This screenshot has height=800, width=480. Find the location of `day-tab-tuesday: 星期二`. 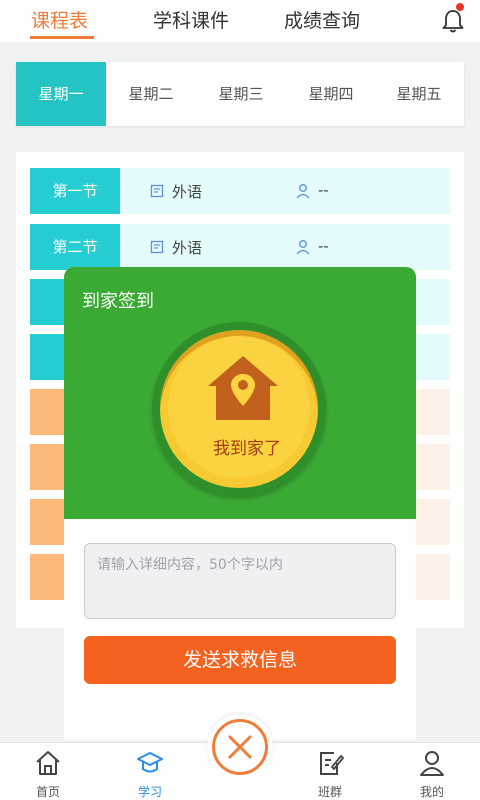

day-tab-tuesday: 星期二 is located at coordinates (151, 94).